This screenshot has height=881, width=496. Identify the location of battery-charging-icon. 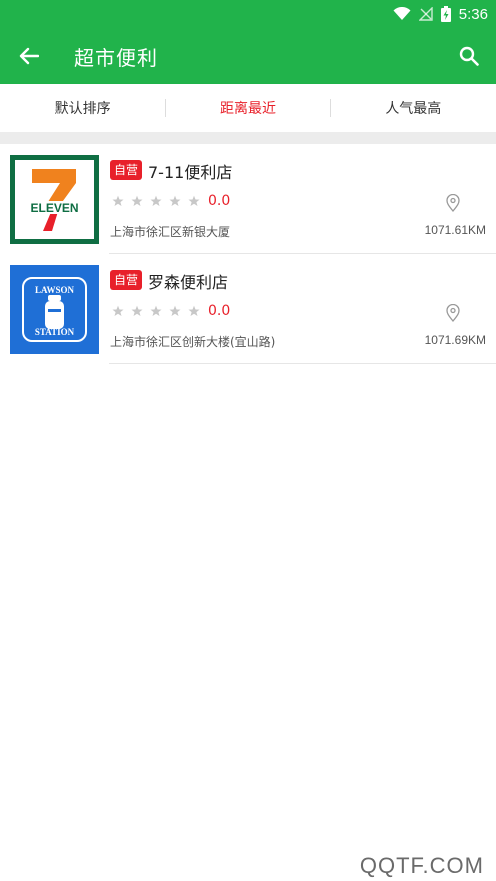
(445, 14).